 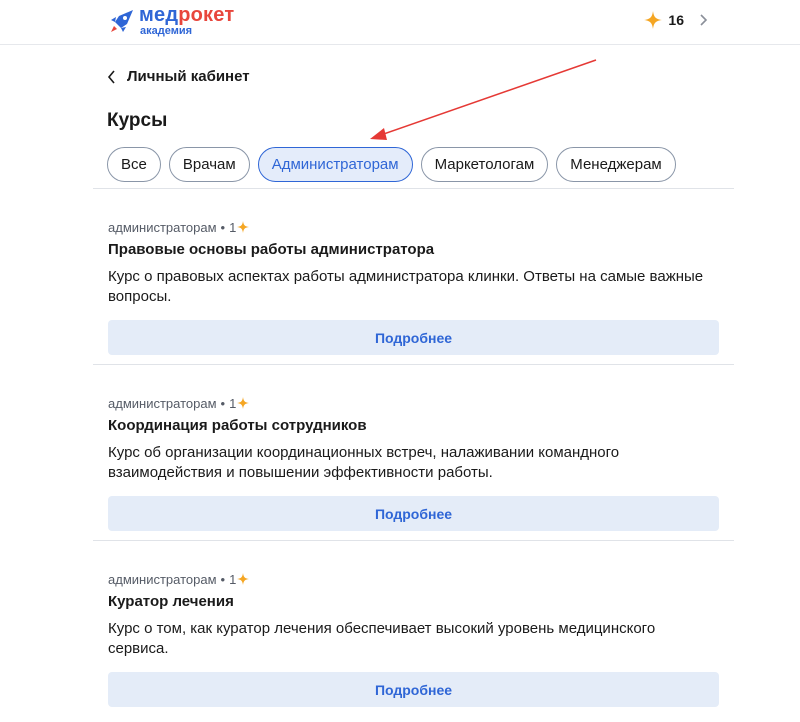 I want to click on points-balance: 16, so click(x=676, y=20).